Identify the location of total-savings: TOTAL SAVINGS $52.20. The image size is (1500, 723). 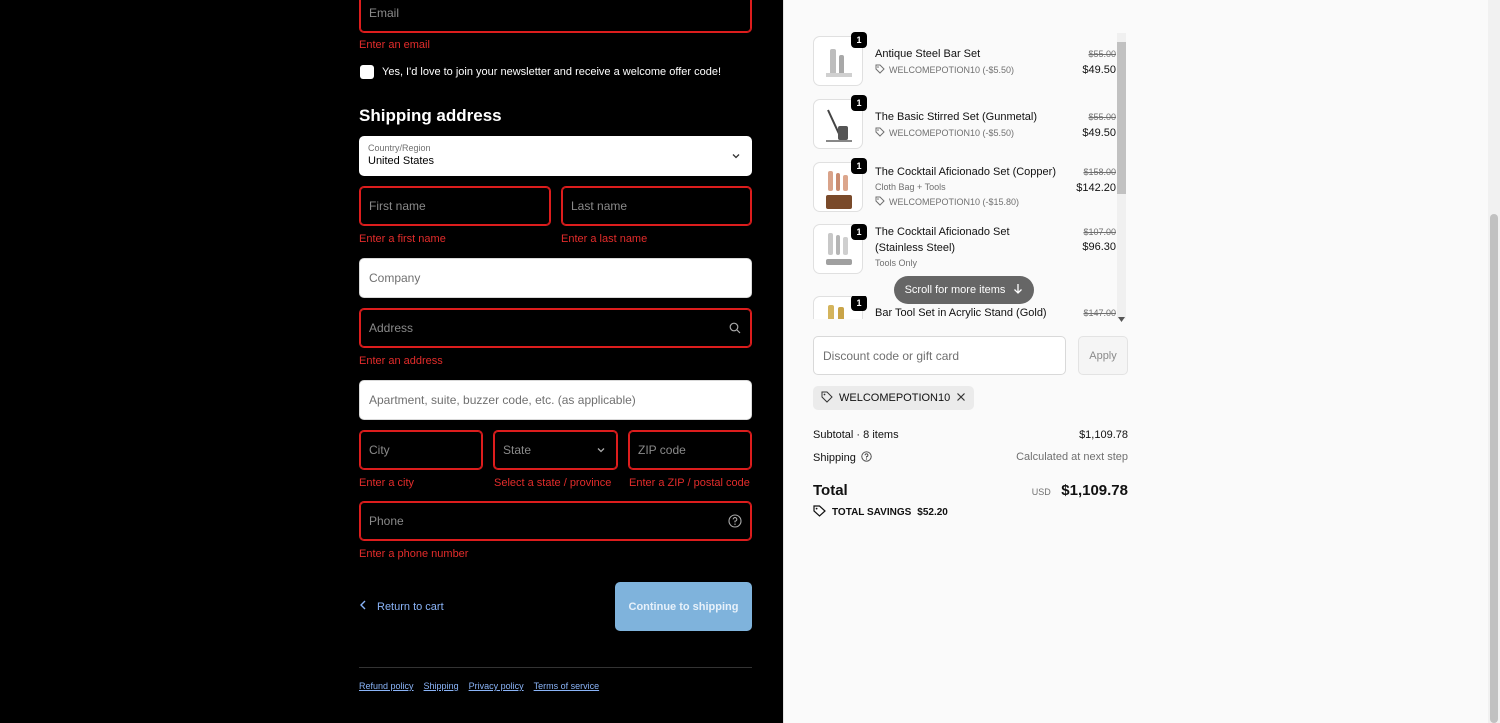
(880, 512).